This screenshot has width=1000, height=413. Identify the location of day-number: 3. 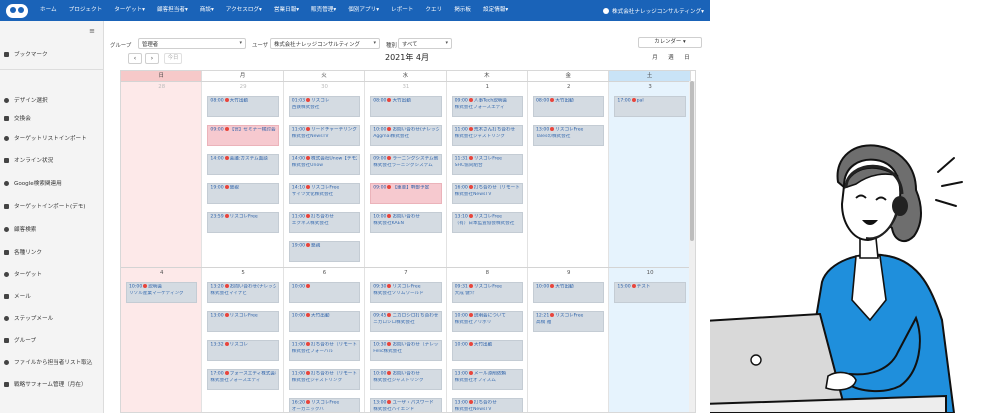
(649, 87).